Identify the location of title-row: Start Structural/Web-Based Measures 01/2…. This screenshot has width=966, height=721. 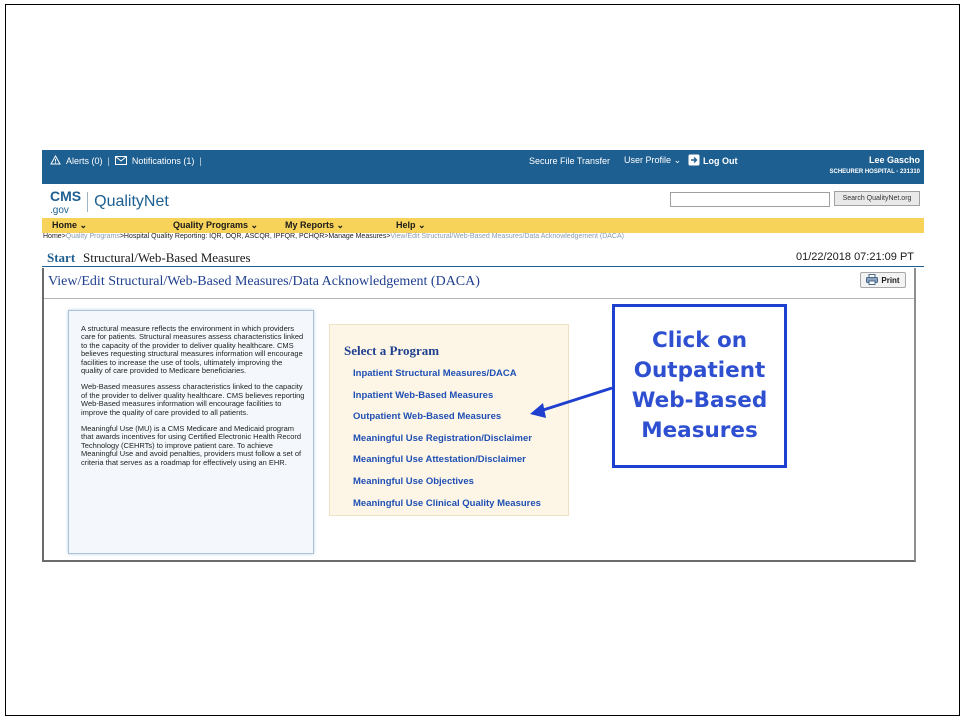
(483, 257).